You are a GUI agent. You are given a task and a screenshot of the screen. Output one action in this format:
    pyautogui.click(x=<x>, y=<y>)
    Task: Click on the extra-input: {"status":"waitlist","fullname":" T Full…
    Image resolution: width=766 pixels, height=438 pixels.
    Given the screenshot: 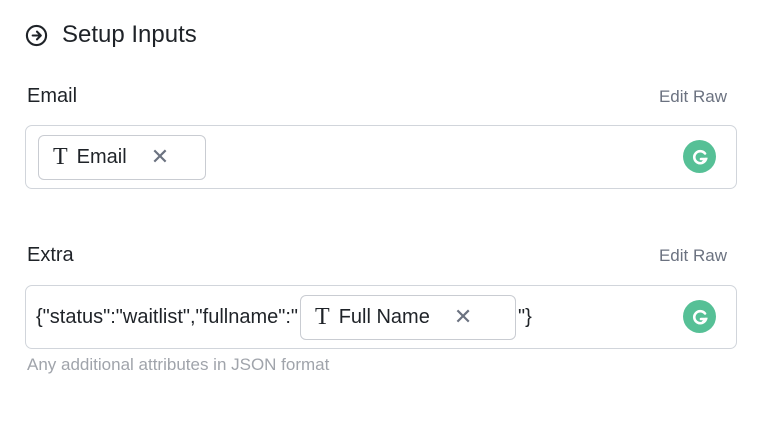 What is the action you would take?
    pyautogui.click(x=381, y=317)
    